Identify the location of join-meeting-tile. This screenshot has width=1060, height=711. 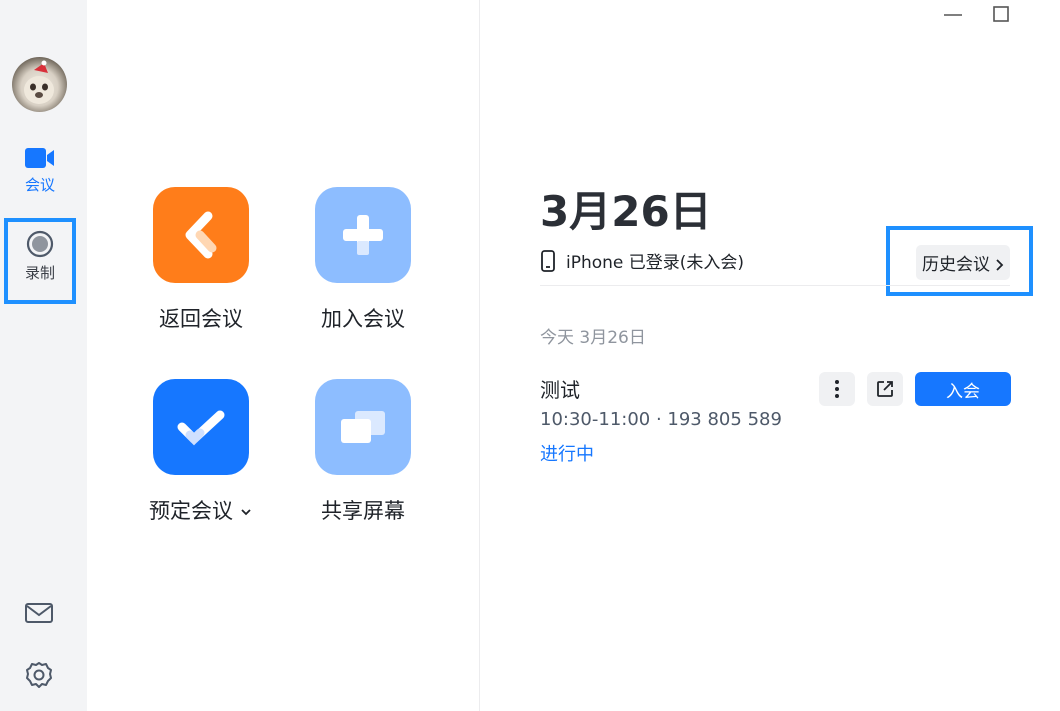
(363, 235).